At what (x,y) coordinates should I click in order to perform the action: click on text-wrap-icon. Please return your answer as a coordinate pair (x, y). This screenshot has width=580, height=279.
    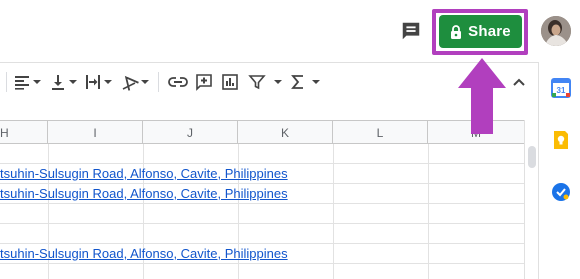
    Looking at the image, I should click on (93, 82).